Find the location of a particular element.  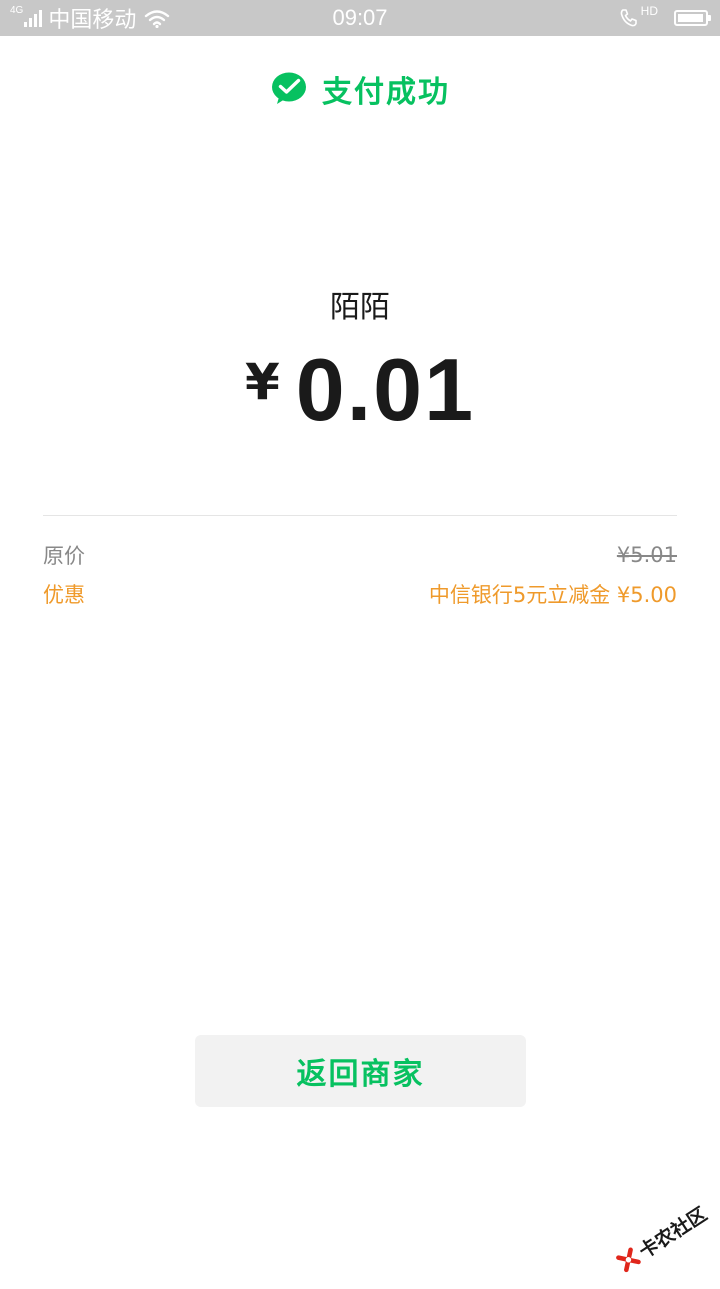

hd-label: HD is located at coordinates (649, 11).